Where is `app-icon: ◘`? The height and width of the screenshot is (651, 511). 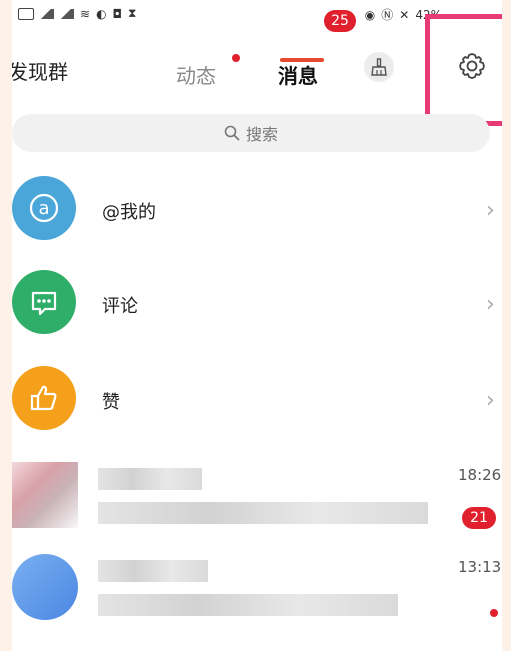
app-icon: ◘ is located at coordinates (117, 13).